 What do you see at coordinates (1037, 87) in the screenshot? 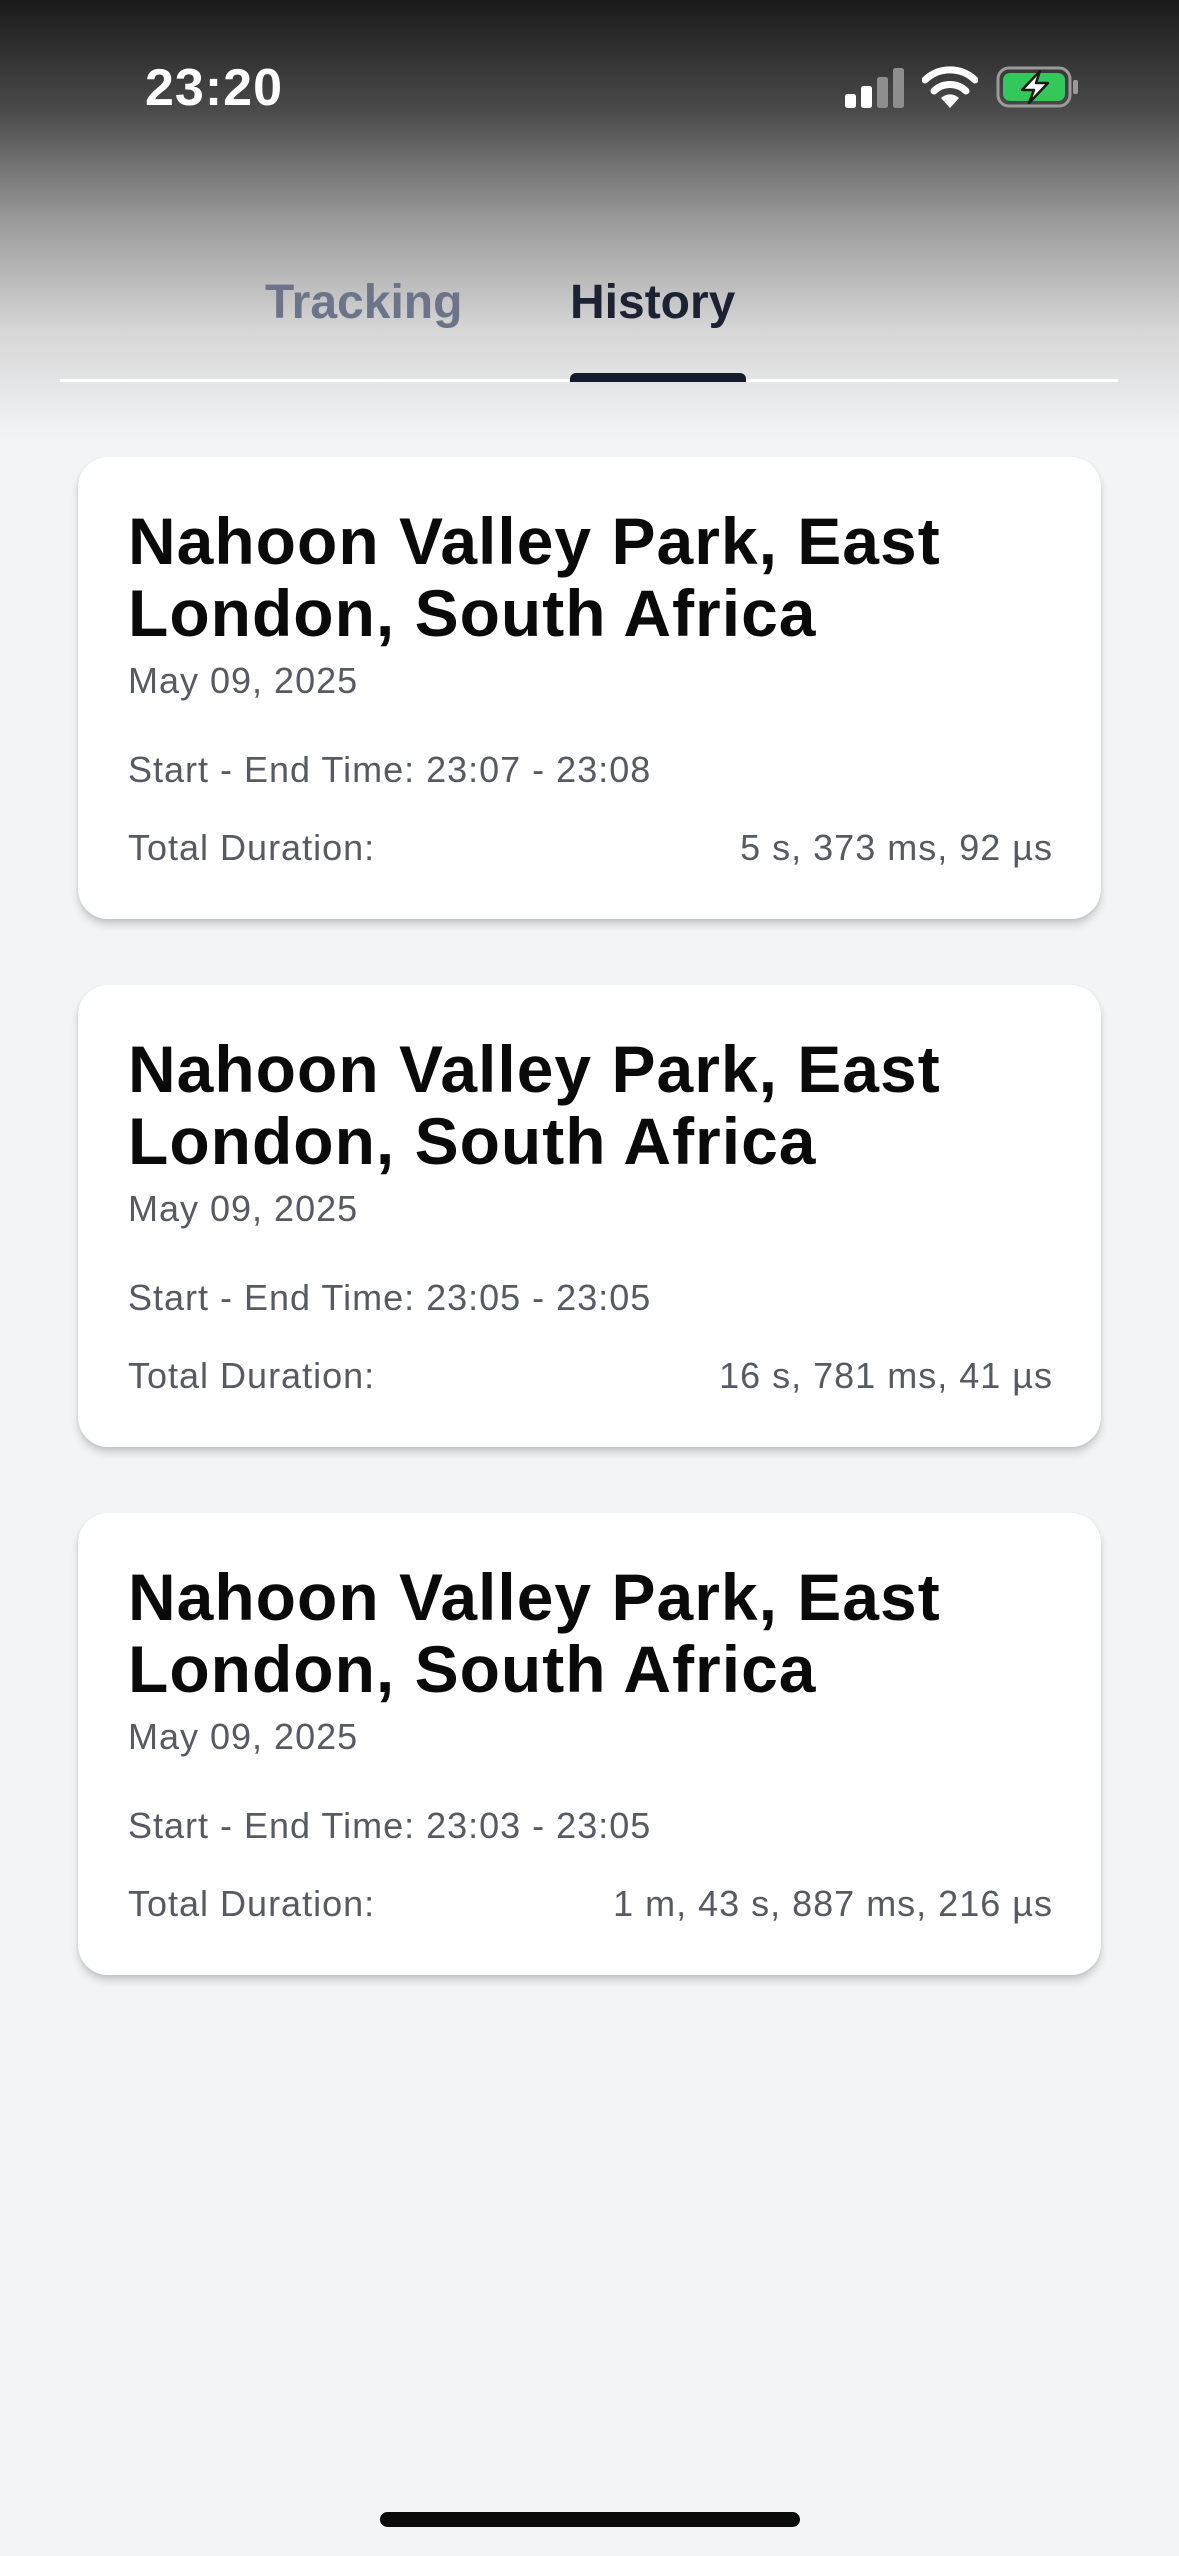
I see `battery-charging-icon` at bounding box center [1037, 87].